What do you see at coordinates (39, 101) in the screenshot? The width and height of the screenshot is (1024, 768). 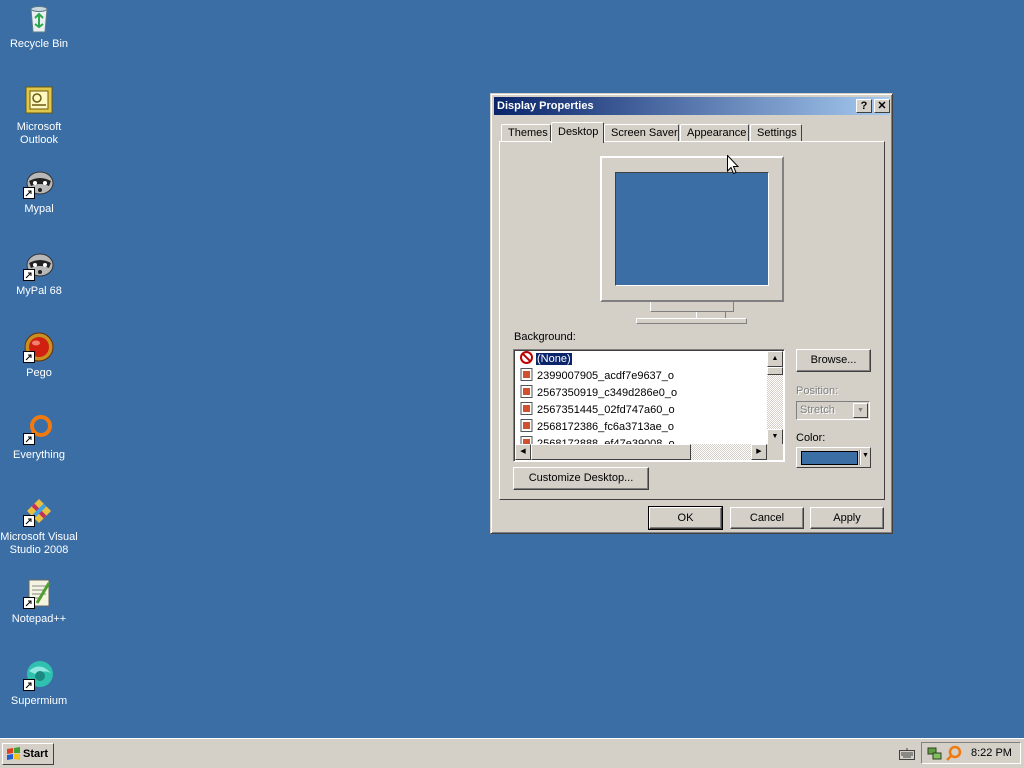 I see `outlook-icon` at bounding box center [39, 101].